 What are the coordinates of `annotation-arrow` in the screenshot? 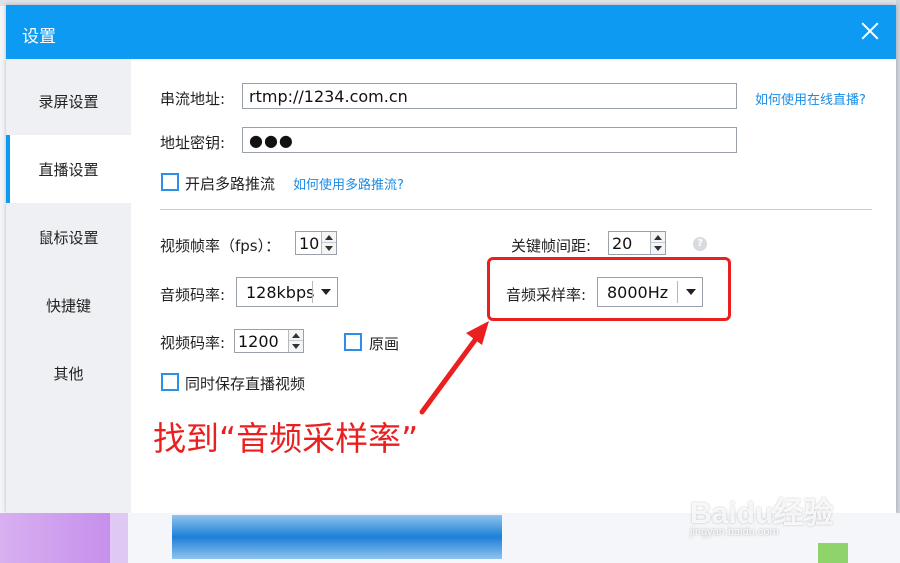 It's located at (454, 368).